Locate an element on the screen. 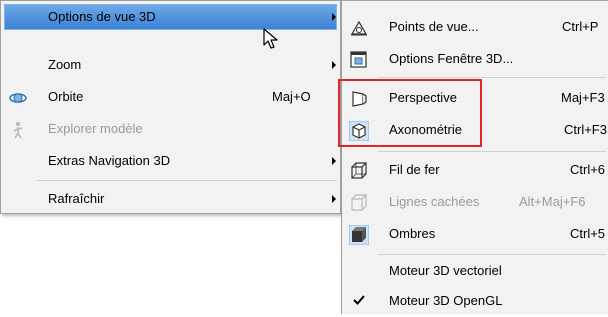  menu-item-label: Extras Navigation 3D is located at coordinates (109, 160).